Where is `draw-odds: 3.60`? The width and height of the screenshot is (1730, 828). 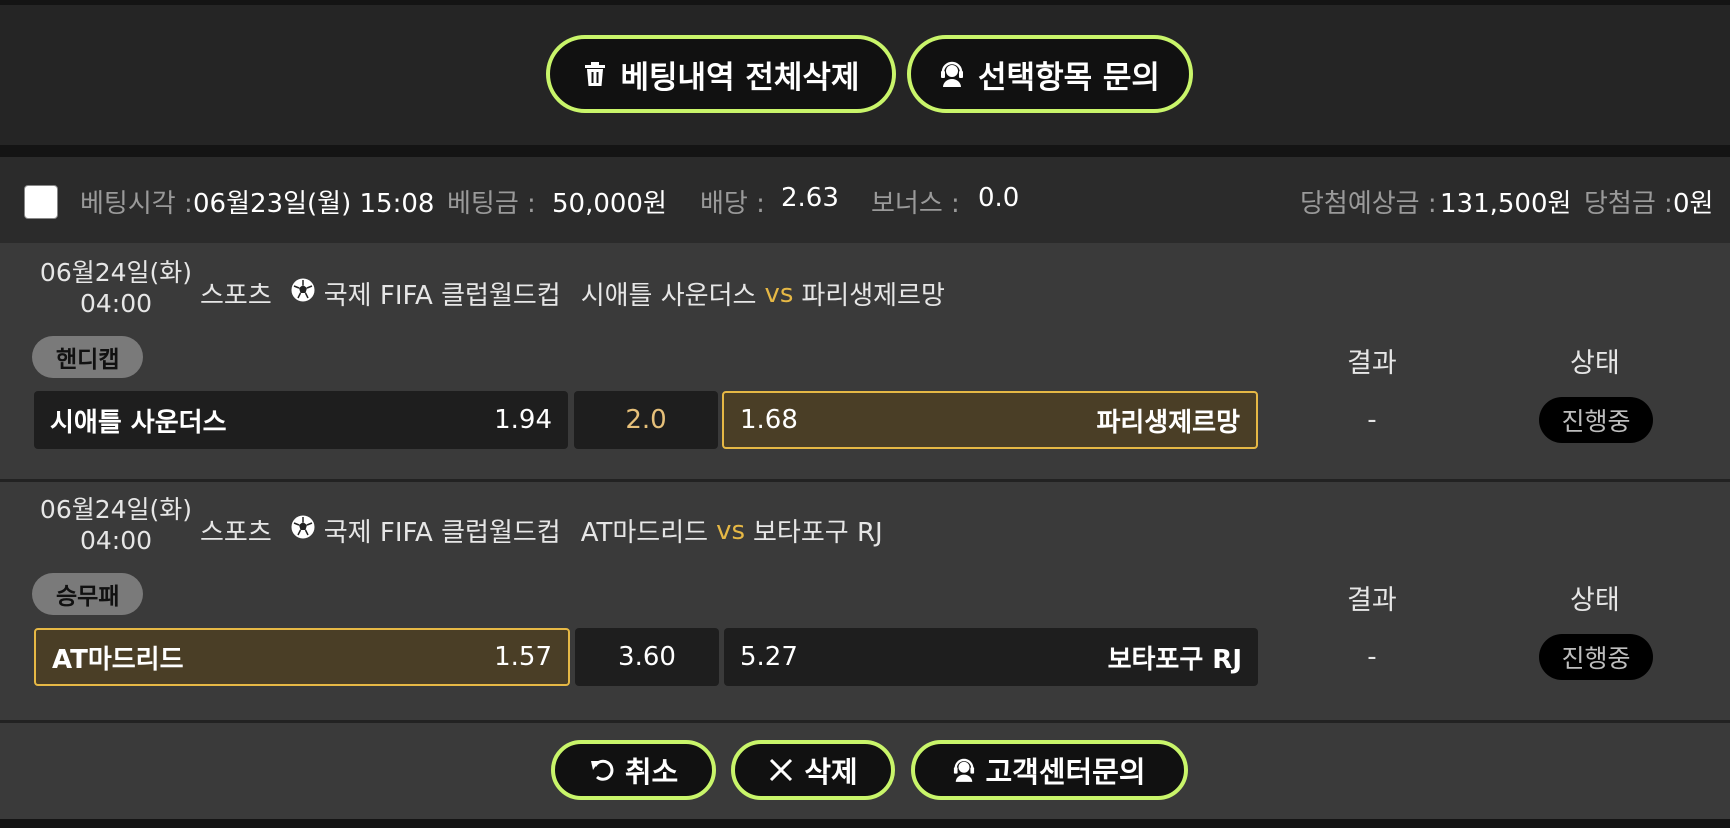 draw-odds: 3.60 is located at coordinates (647, 657).